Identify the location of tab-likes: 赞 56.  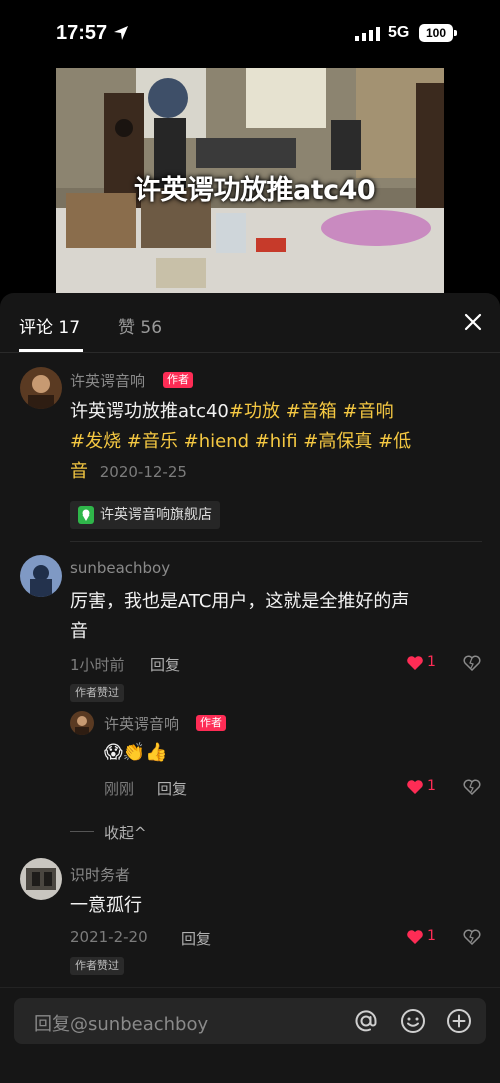
(140, 325).